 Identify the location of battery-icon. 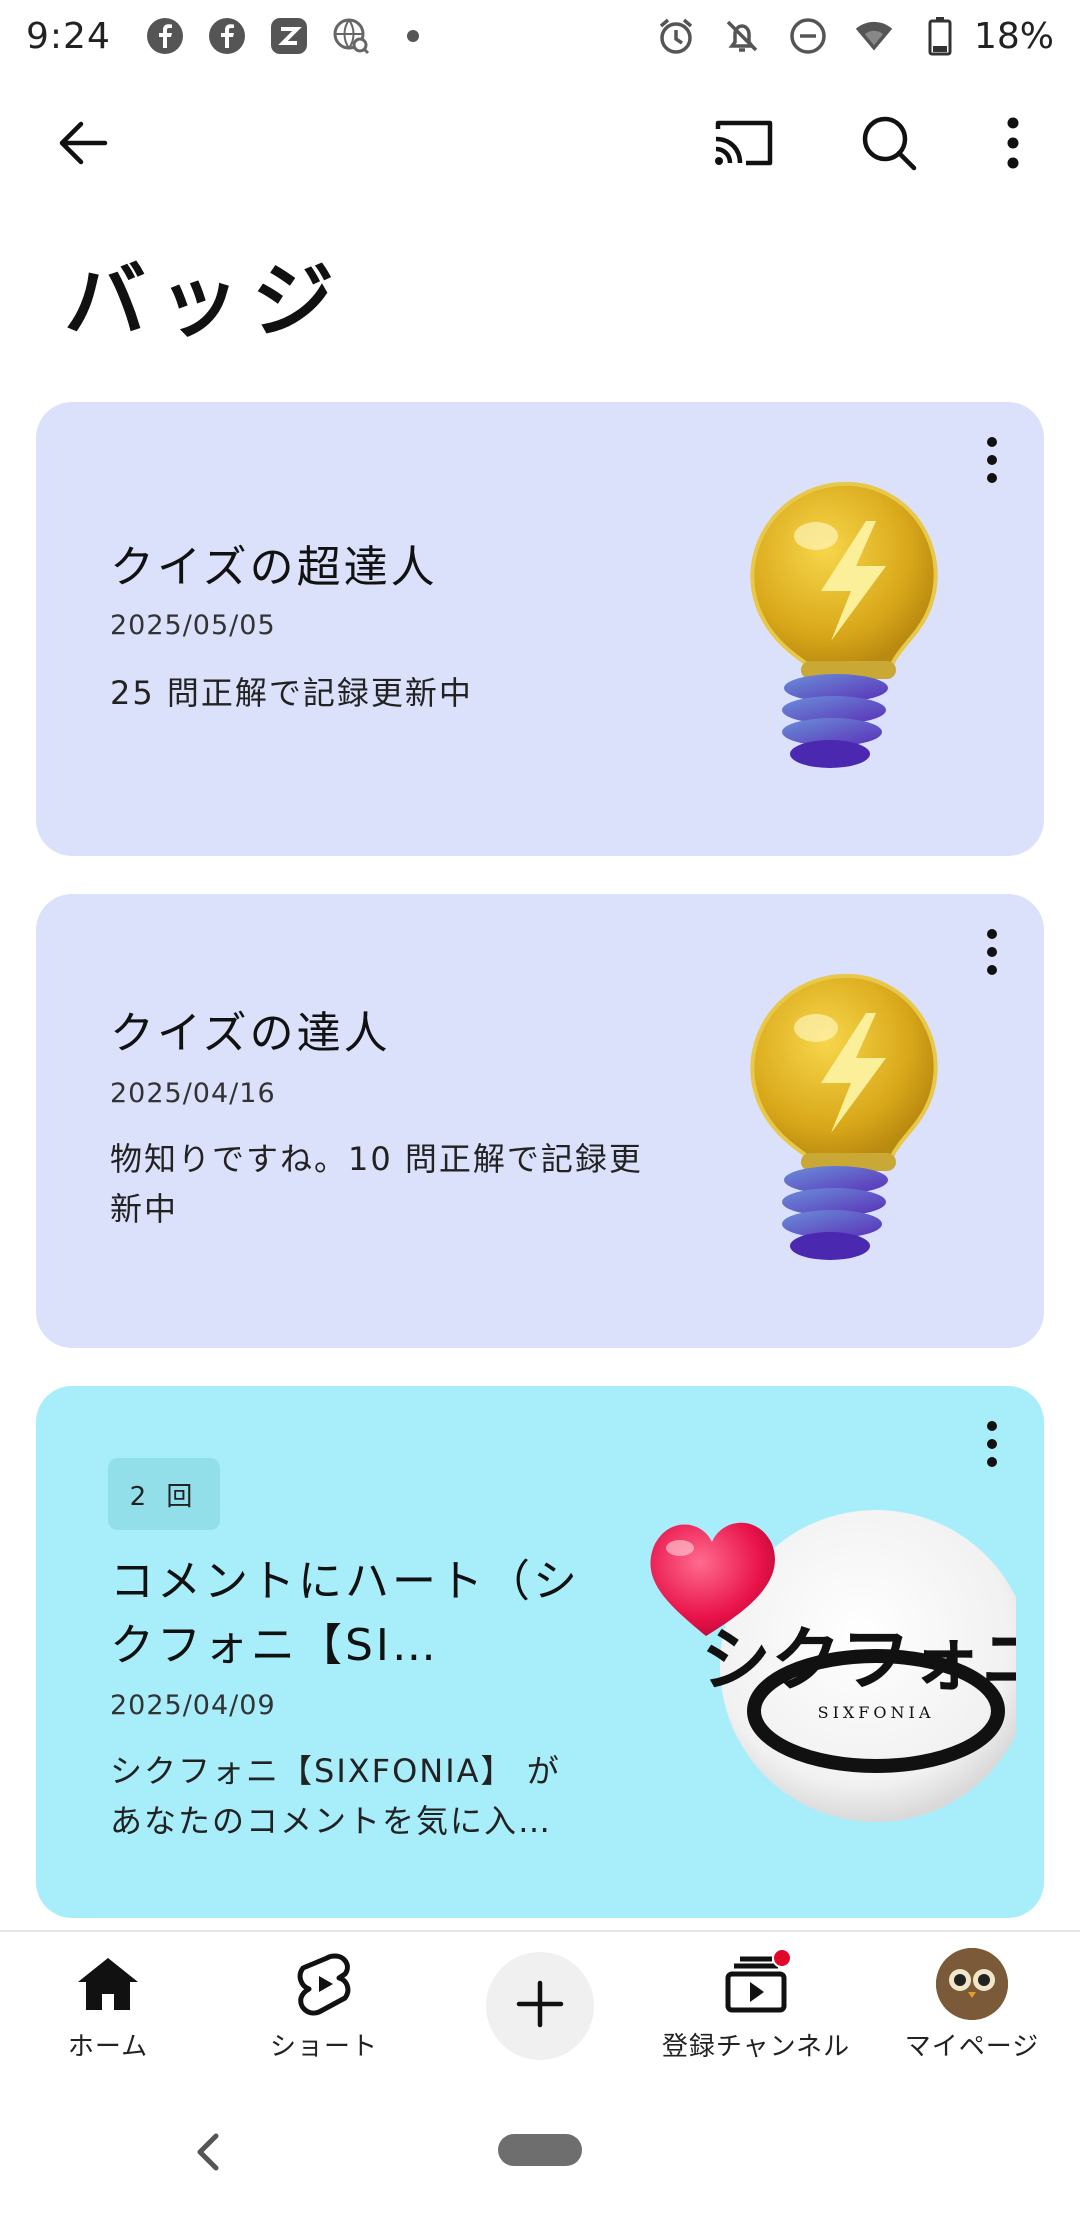
(940, 36).